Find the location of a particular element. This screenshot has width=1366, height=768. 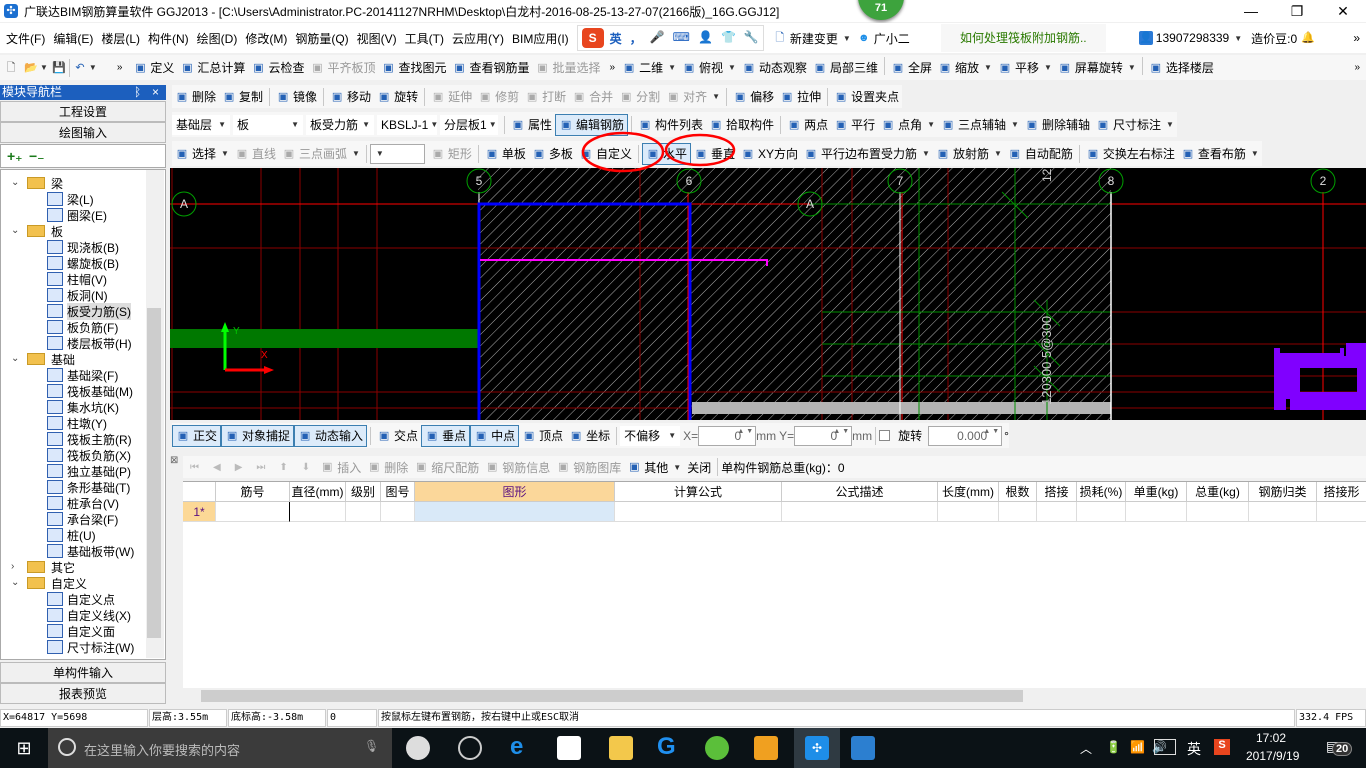

tb1-sigma-button: ▣ 汇总计算 is located at coordinates (212, 68).